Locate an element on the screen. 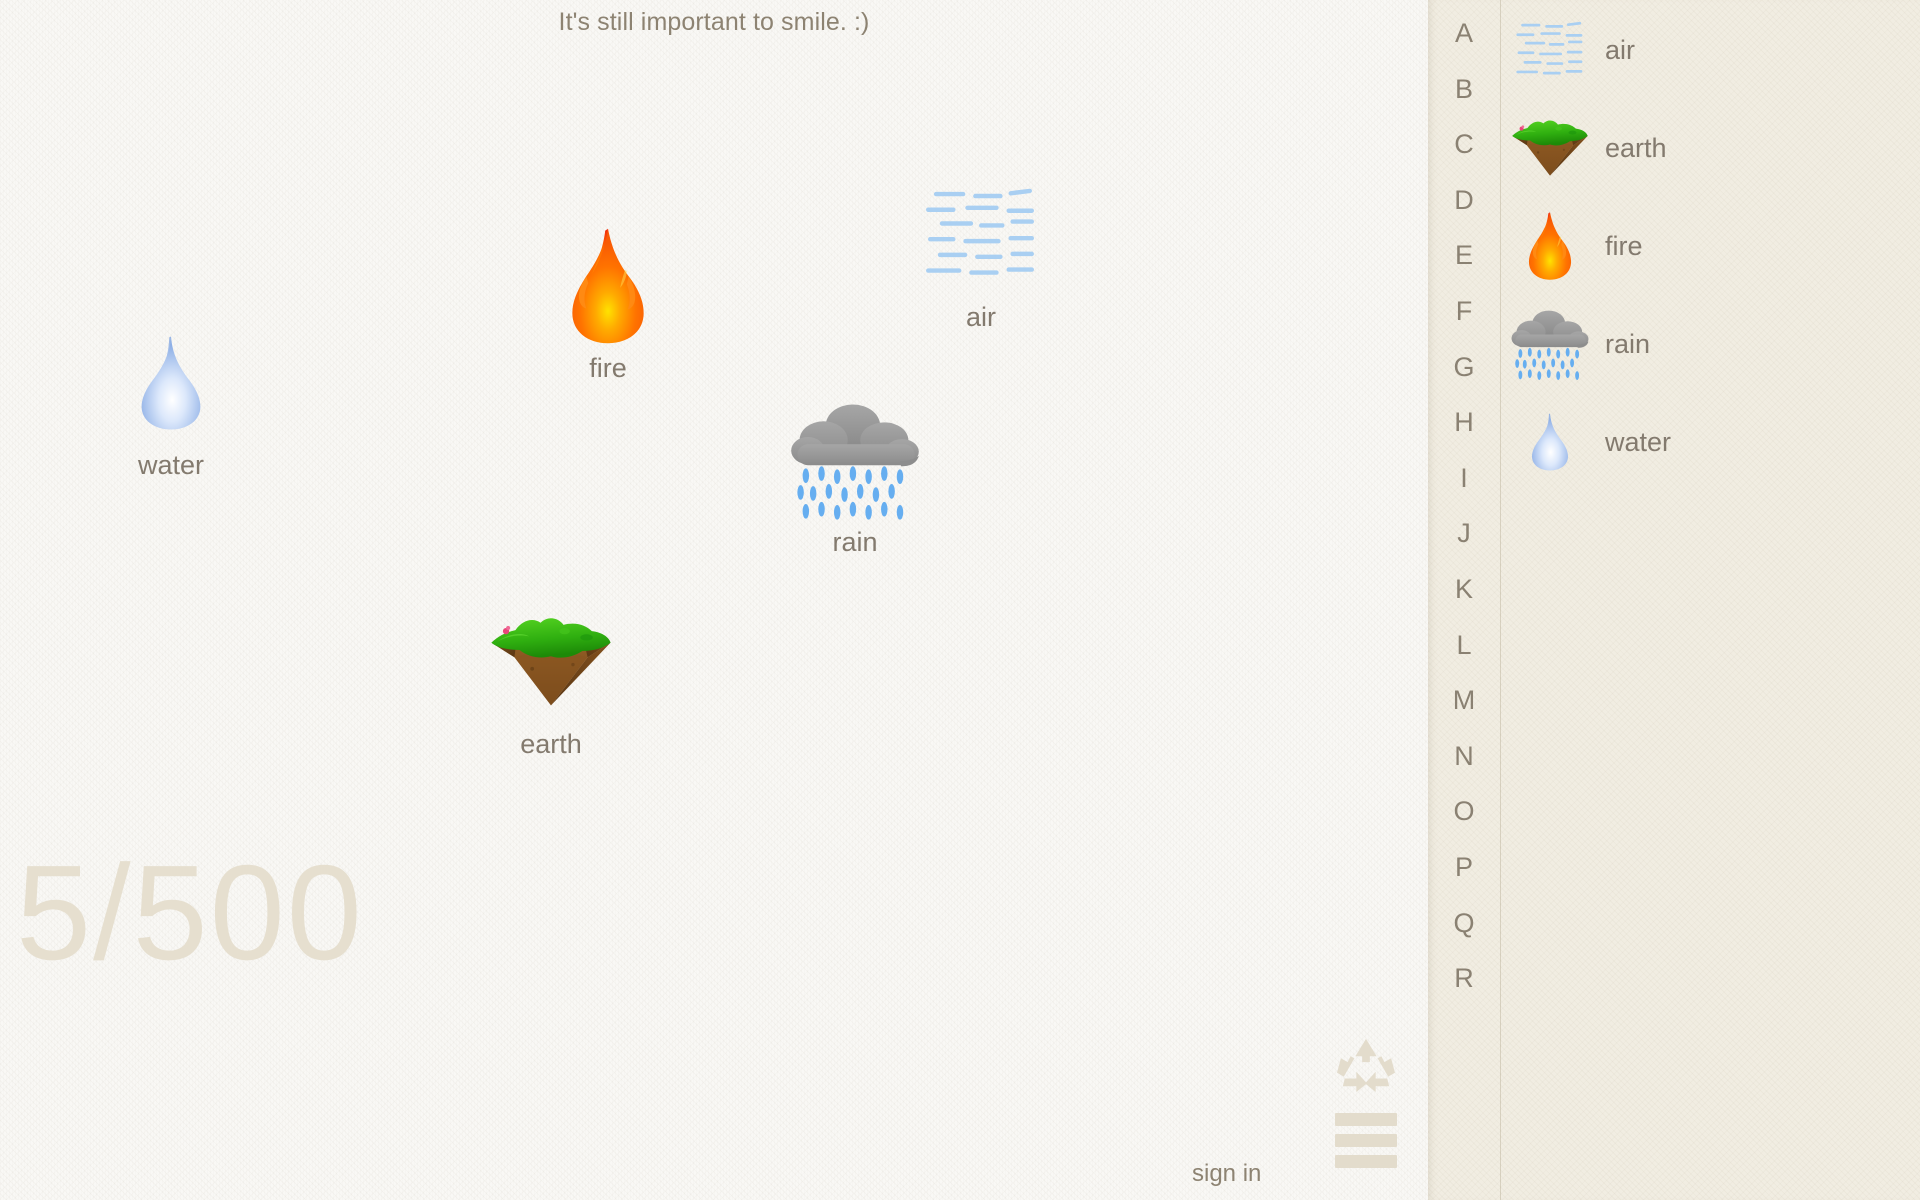 The image size is (1920, 1200). workspace-element-rain: rain is located at coordinates (855, 476).